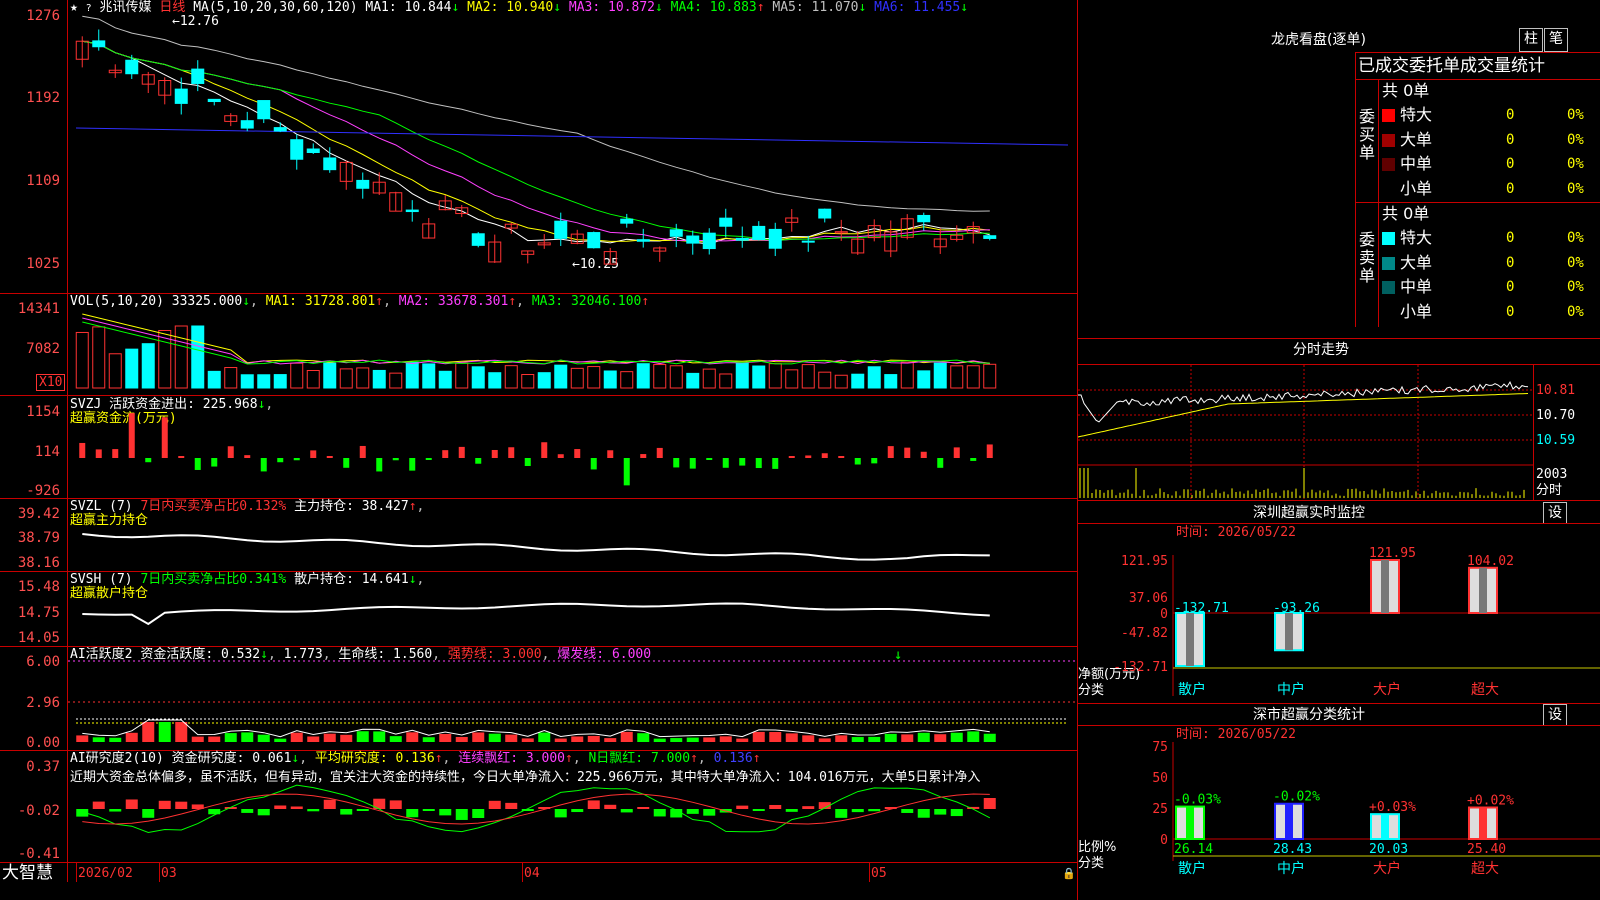 The height and width of the screenshot is (900, 1600). What do you see at coordinates (1451, 66) in the screenshot?
I see `dragon-subtitle: 已成交委托单成交量统计` at bounding box center [1451, 66].